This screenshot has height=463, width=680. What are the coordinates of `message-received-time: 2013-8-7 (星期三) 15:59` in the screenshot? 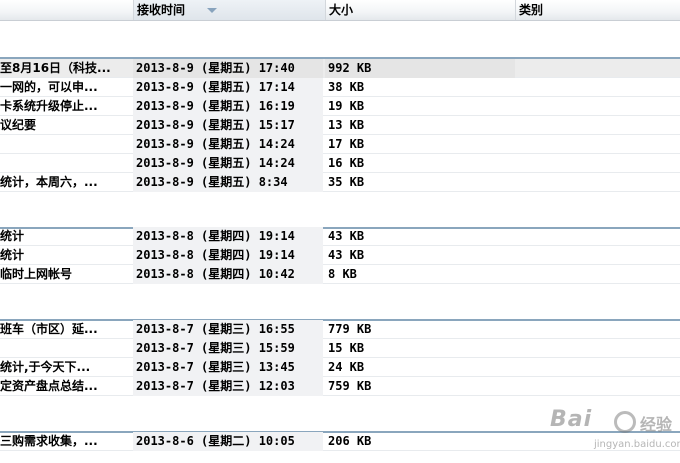 It's located at (228, 348).